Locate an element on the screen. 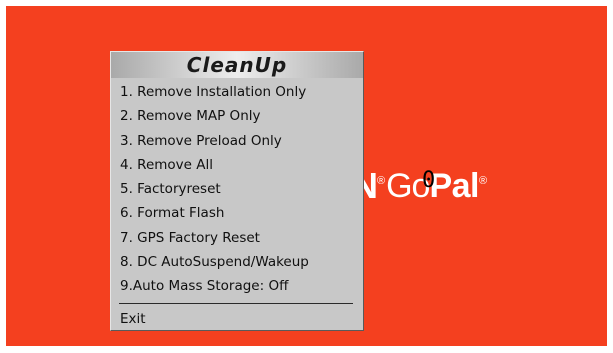  menu-item-gps-factory-reset: 7. GPS Factory Reset is located at coordinates (238, 238).